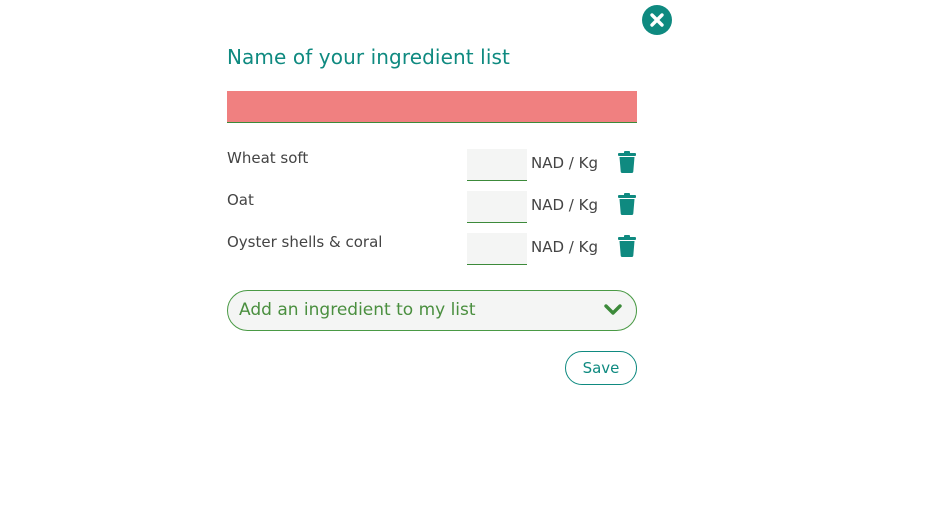 The height and width of the screenshot is (529, 946). What do you see at coordinates (368, 57) in the screenshot?
I see `dialog-title: Name of your ingredient list` at bounding box center [368, 57].